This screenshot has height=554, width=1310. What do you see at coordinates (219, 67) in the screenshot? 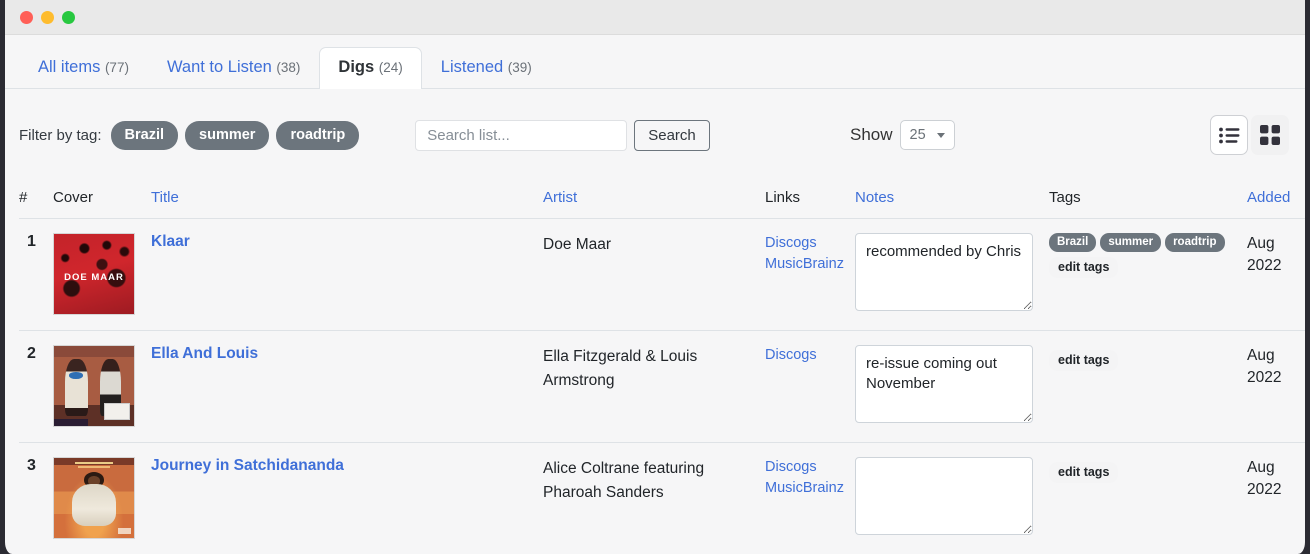
I see `tab-label: Want to Listen` at bounding box center [219, 67].